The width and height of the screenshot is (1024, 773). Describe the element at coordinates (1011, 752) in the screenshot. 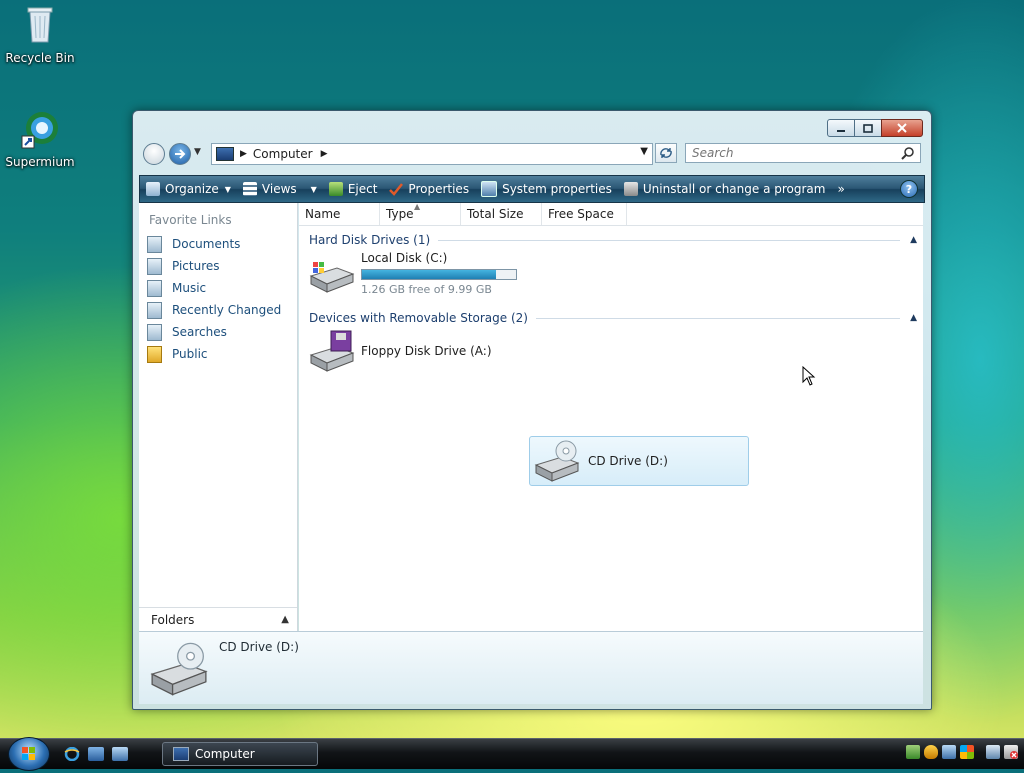

I see `volume-muted-icon` at that location.